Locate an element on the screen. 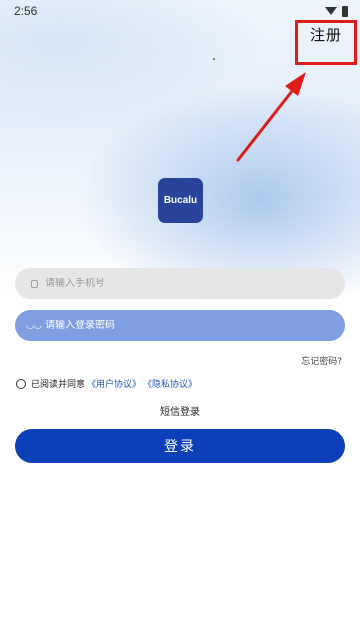  phone-icon is located at coordinates (34, 283).